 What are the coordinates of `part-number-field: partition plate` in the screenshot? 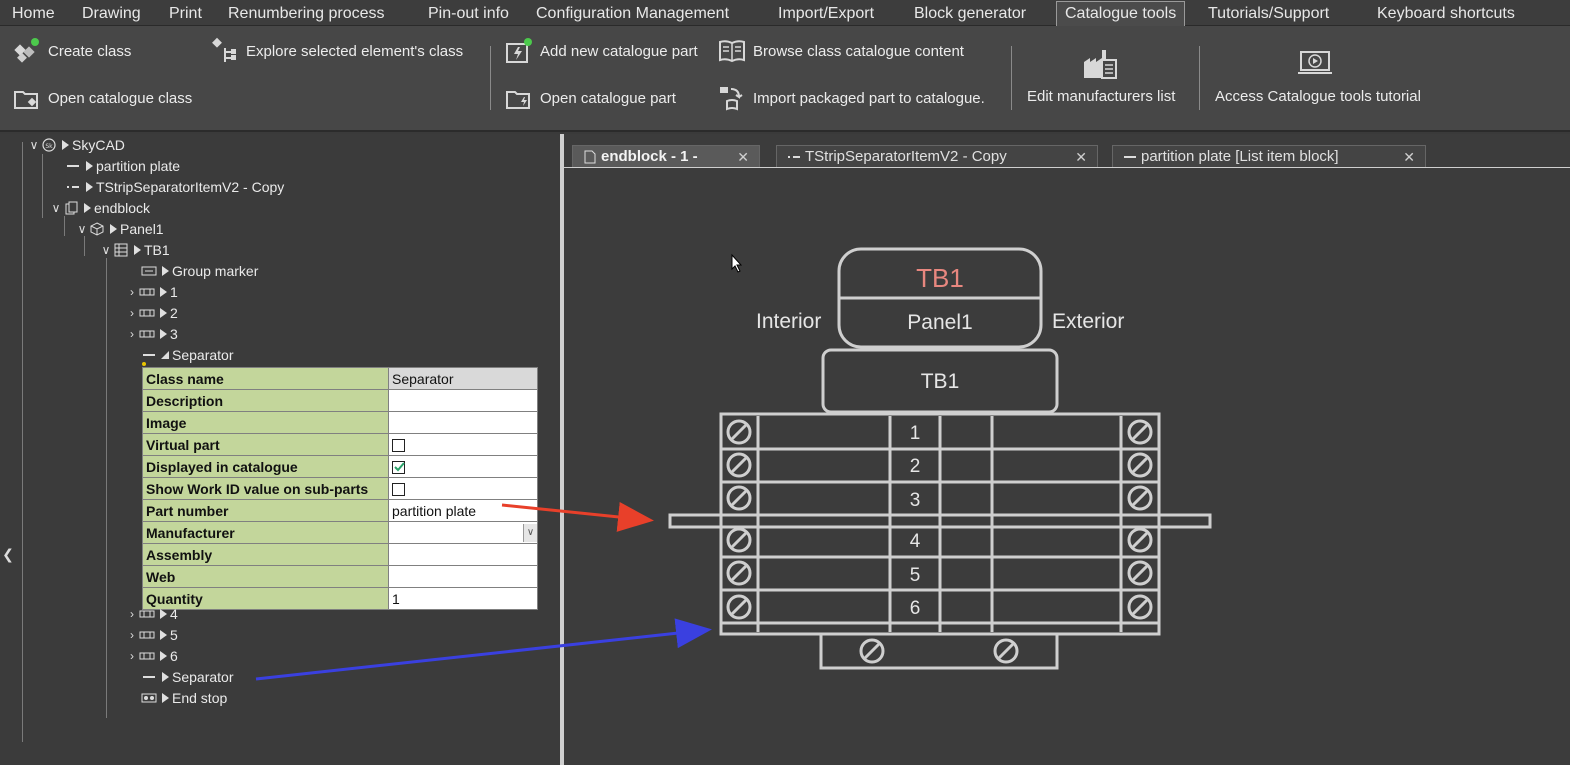 It's located at (463, 510).